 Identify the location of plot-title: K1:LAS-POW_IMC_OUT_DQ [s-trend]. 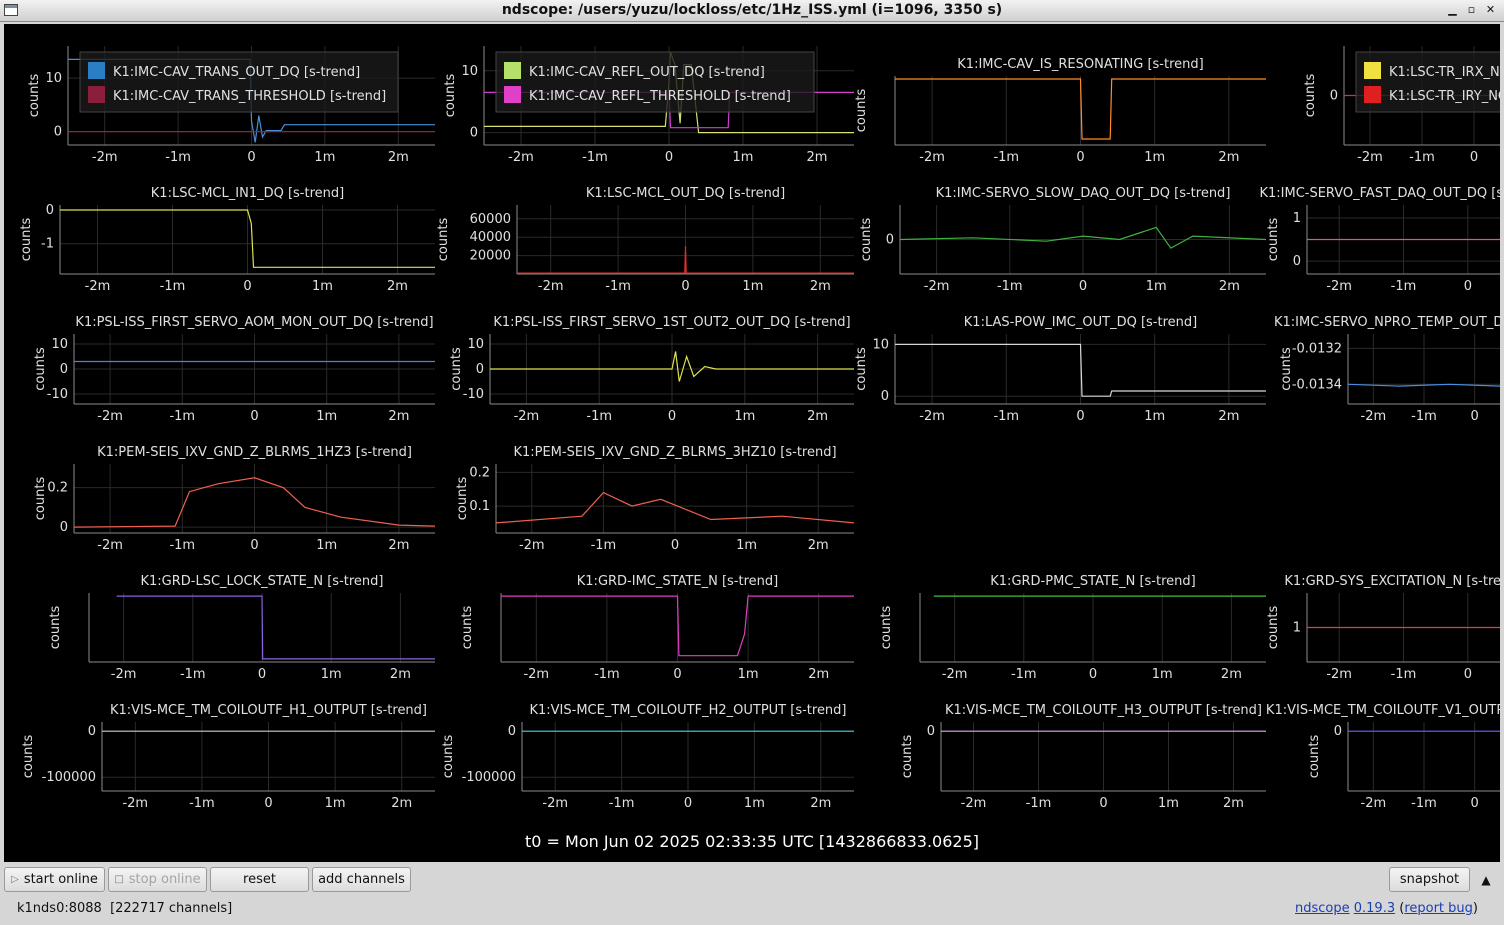
(1080, 322).